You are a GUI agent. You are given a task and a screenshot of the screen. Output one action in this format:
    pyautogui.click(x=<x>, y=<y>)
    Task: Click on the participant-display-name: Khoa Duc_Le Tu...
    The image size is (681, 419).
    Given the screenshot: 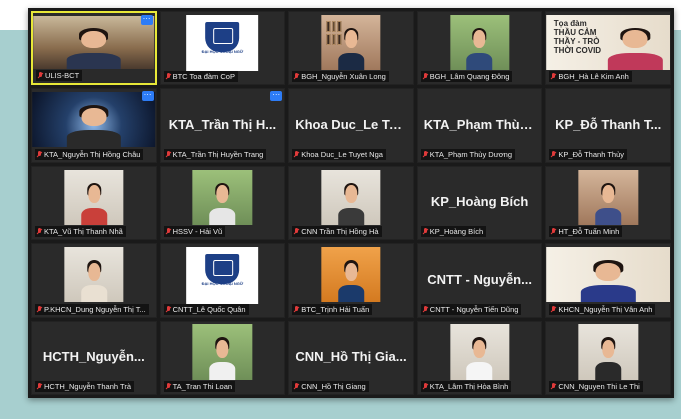 What is the action you would take?
    pyautogui.click(x=351, y=124)
    